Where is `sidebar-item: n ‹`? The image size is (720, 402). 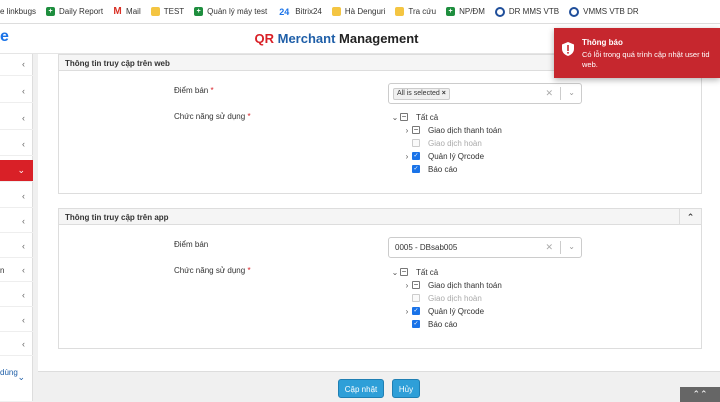
sidebar-item: n ‹ is located at coordinates (16, 271).